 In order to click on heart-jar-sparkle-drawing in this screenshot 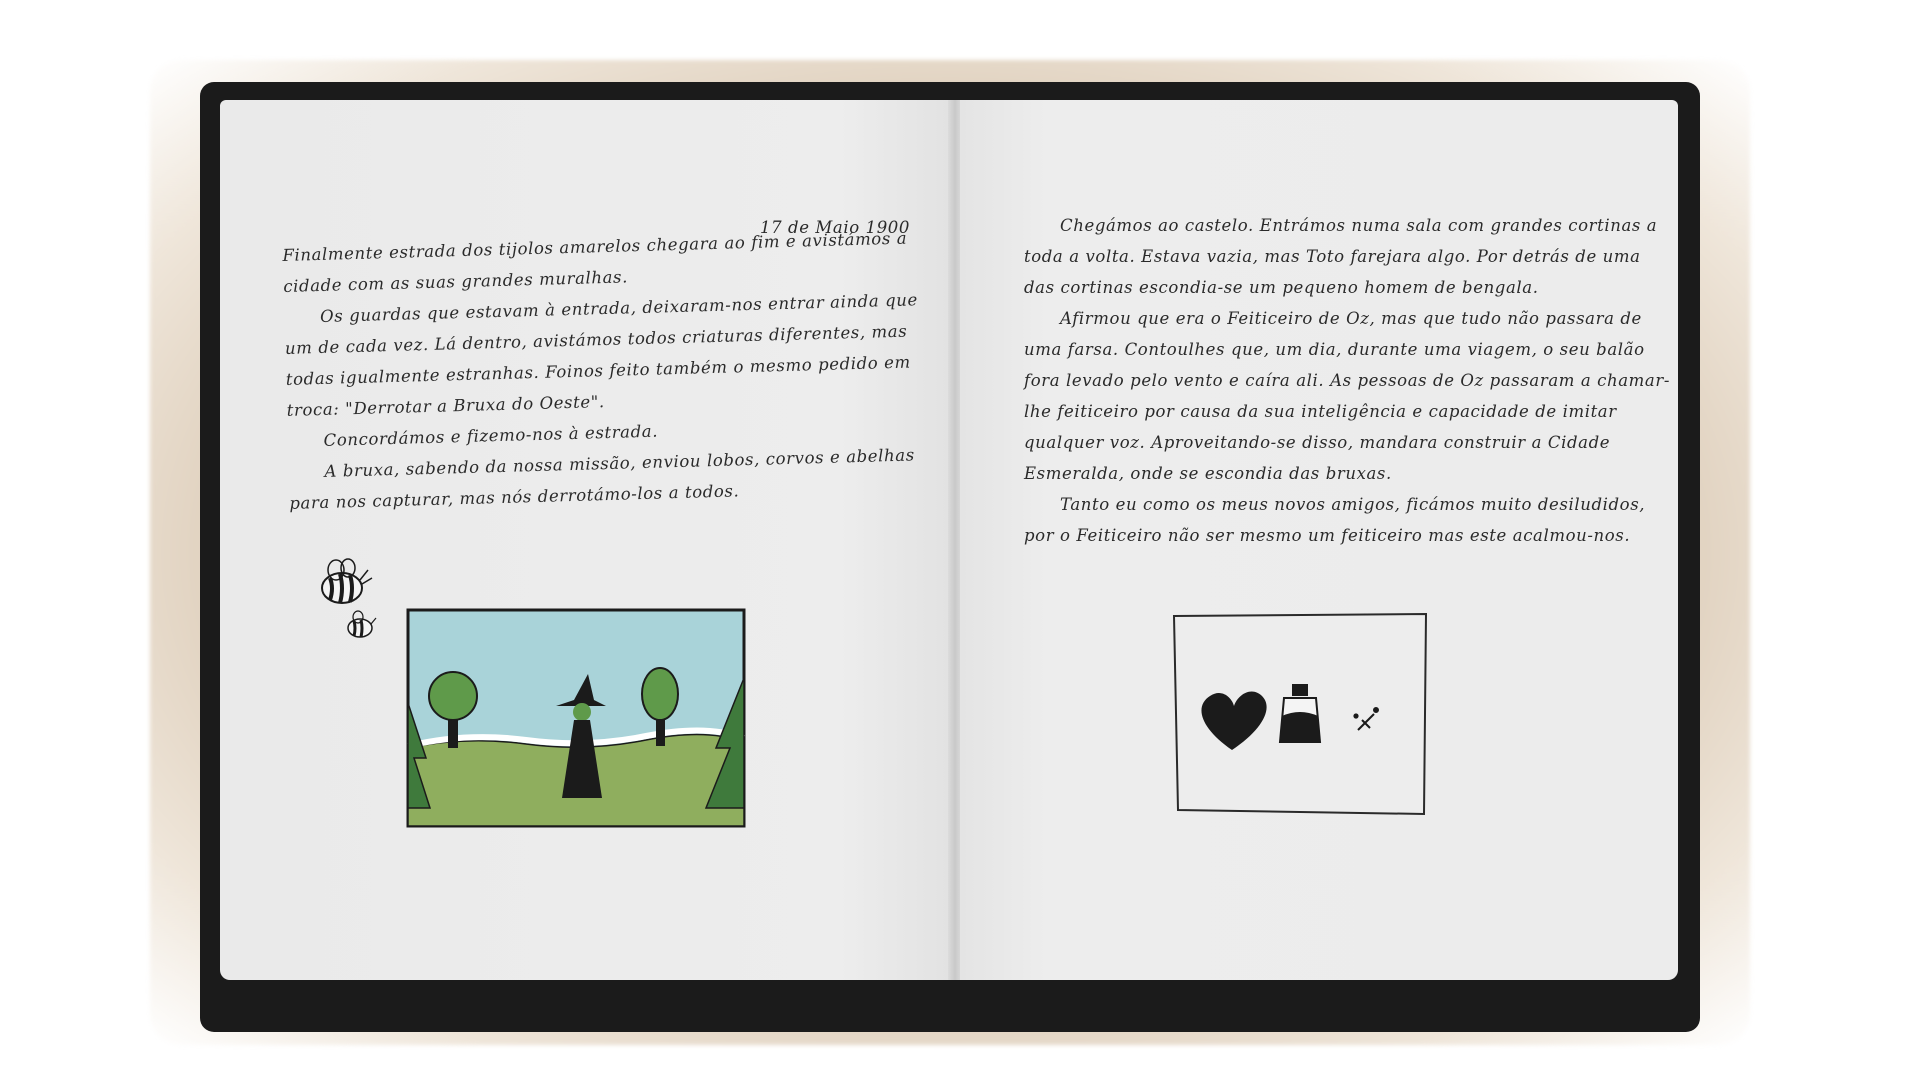, I will do `click(1300, 714)`.